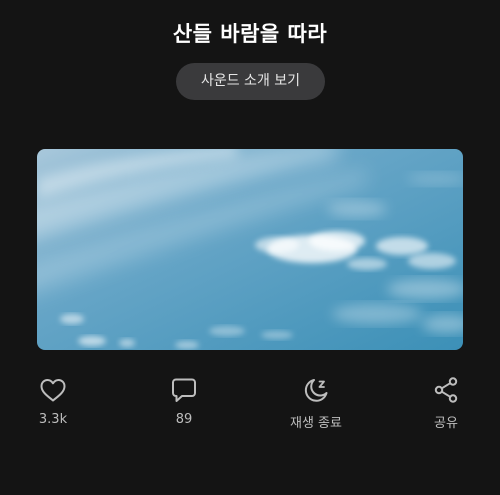  What do you see at coordinates (53, 419) in the screenshot?
I see `like-count: 3.3k` at bounding box center [53, 419].